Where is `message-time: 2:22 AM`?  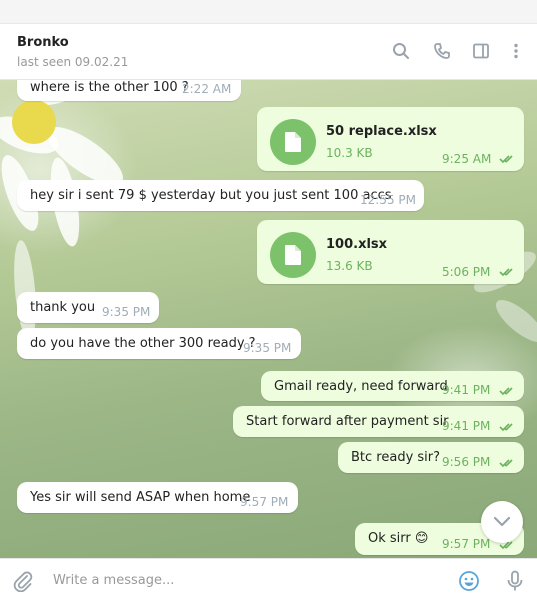
message-time: 2:22 AM is located at coordinates (207, 89).